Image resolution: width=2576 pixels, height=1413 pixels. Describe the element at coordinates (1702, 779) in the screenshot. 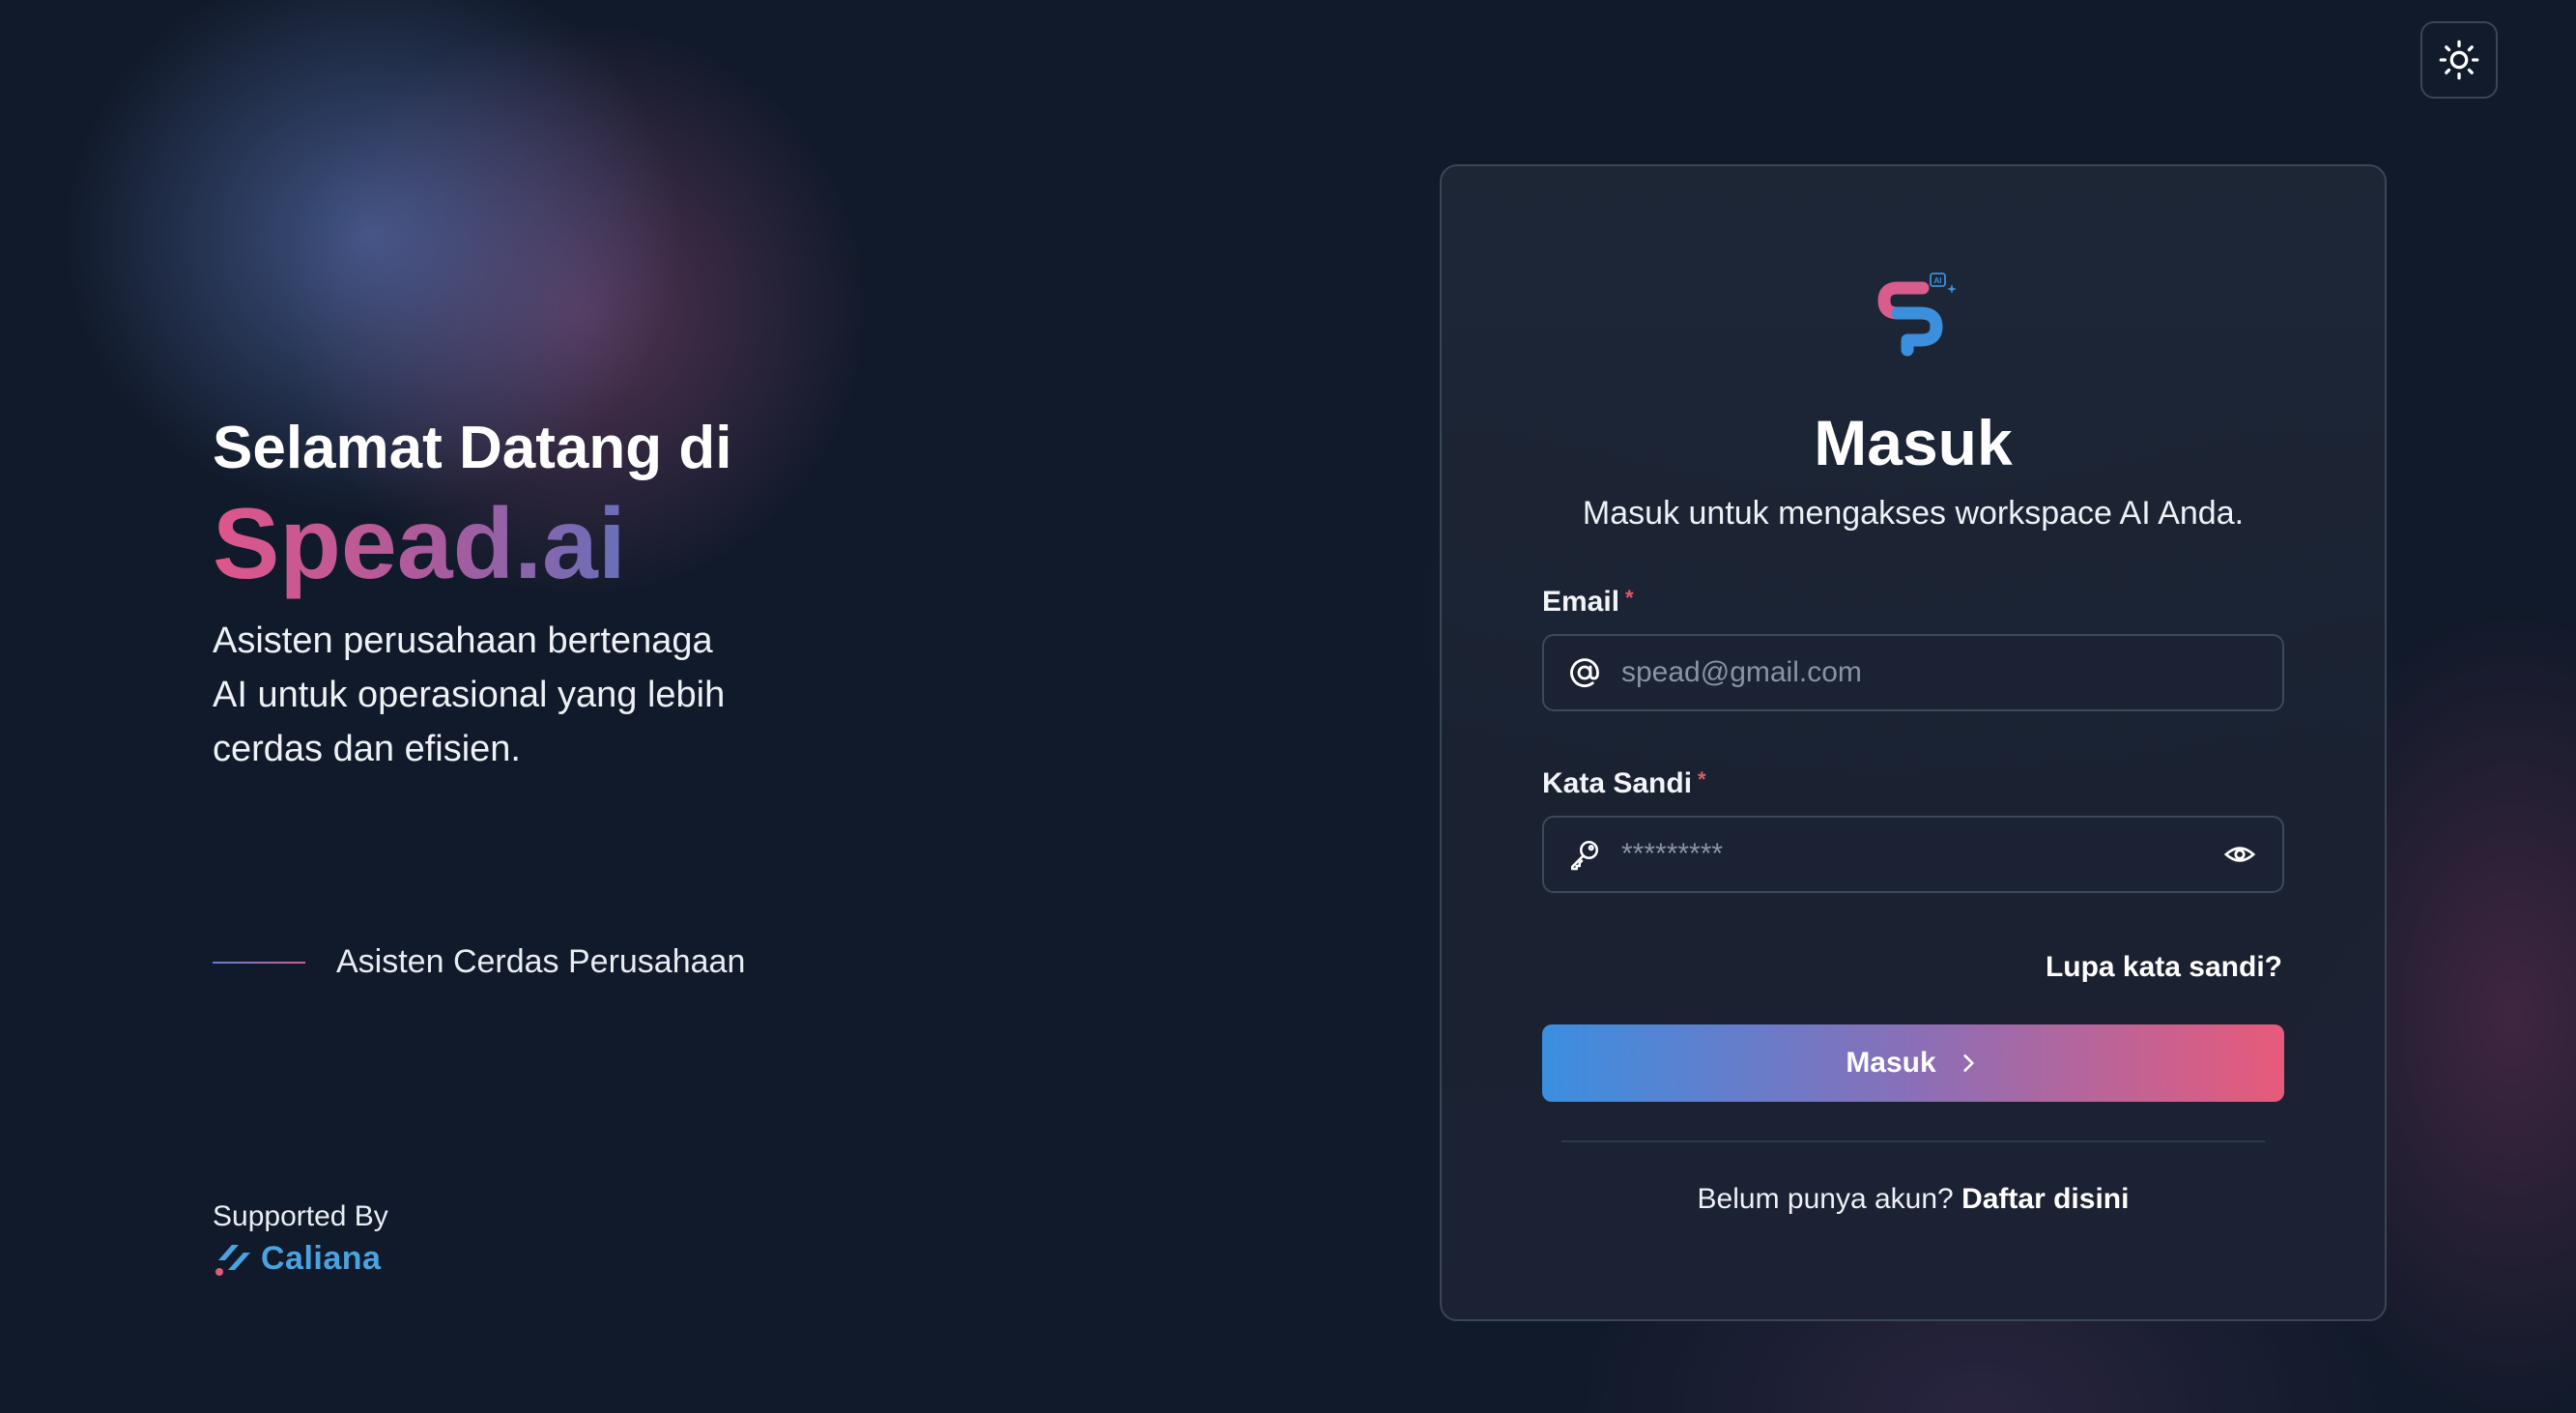

I see `password-required-mark: *` at that location.